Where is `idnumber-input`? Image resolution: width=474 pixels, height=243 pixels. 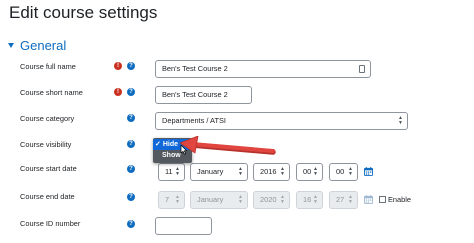 idnumber-input is located at coordinates (183, 226).